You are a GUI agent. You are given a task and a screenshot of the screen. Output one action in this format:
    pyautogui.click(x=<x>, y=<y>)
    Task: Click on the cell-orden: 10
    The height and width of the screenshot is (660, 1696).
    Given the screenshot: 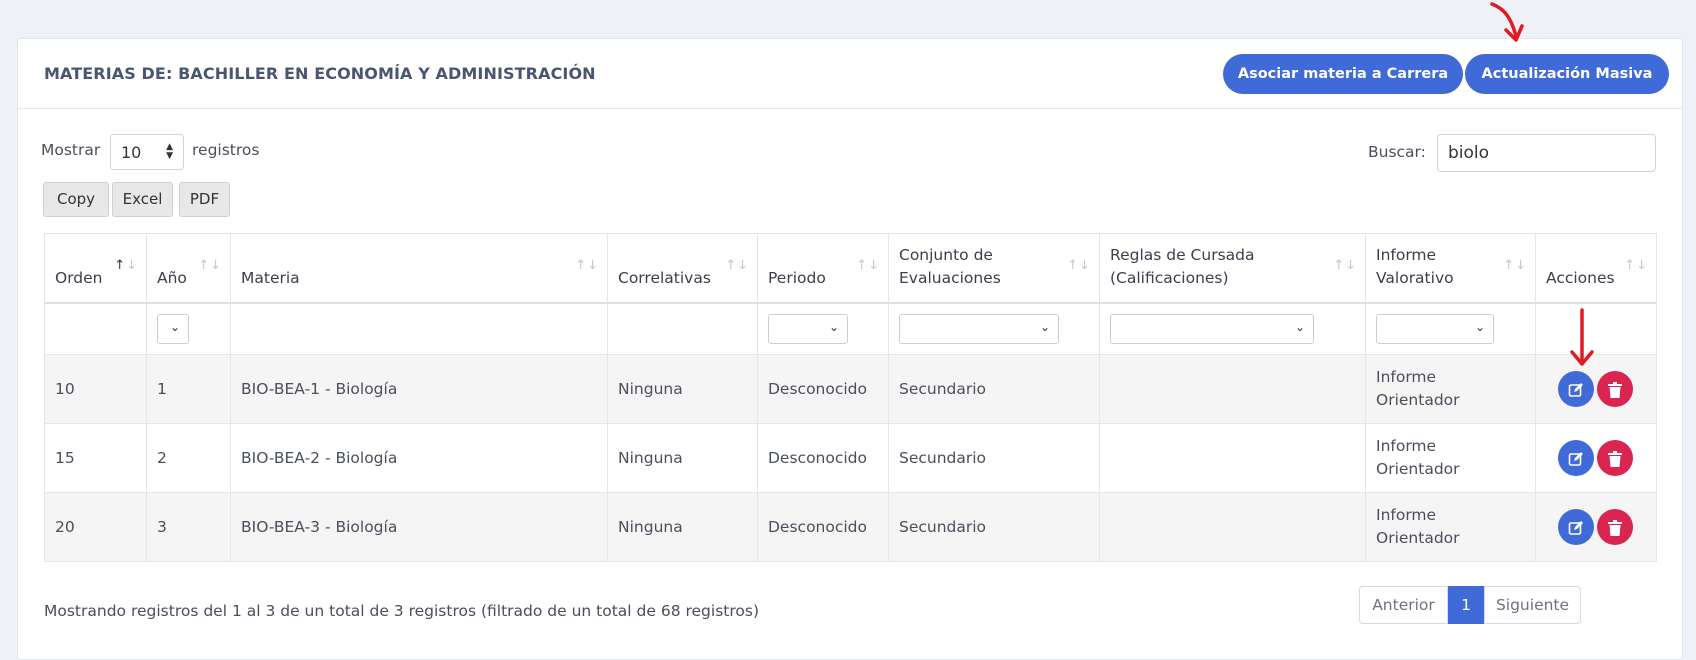 What is the action you would take?
    pyautogui.click(x=95, y=389)
    